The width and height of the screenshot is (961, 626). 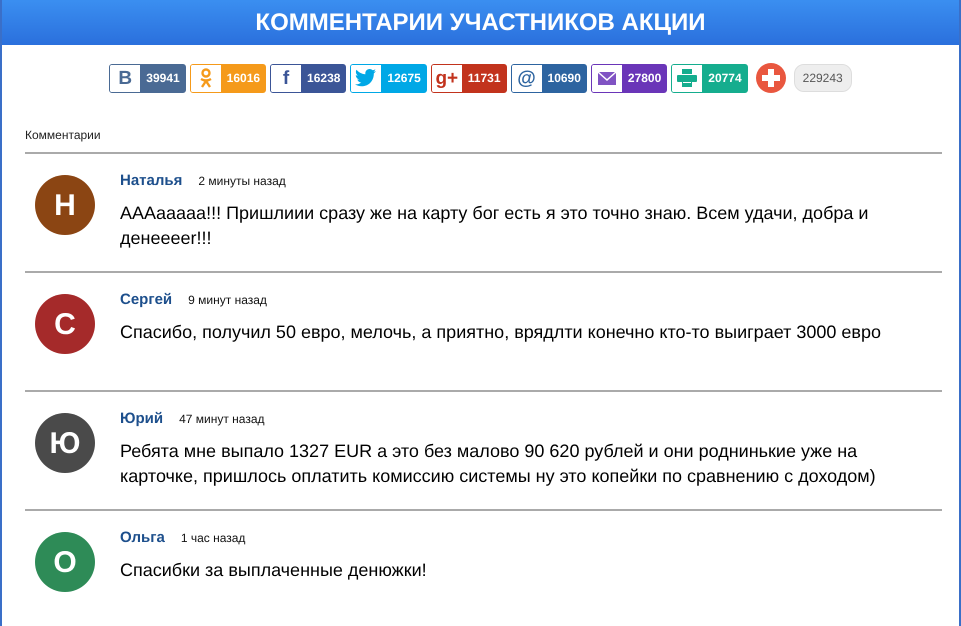 What do you see at coordinates (606, 78) in the screenshot?
I see `envelope-icon` at bounding box center [606, 78].